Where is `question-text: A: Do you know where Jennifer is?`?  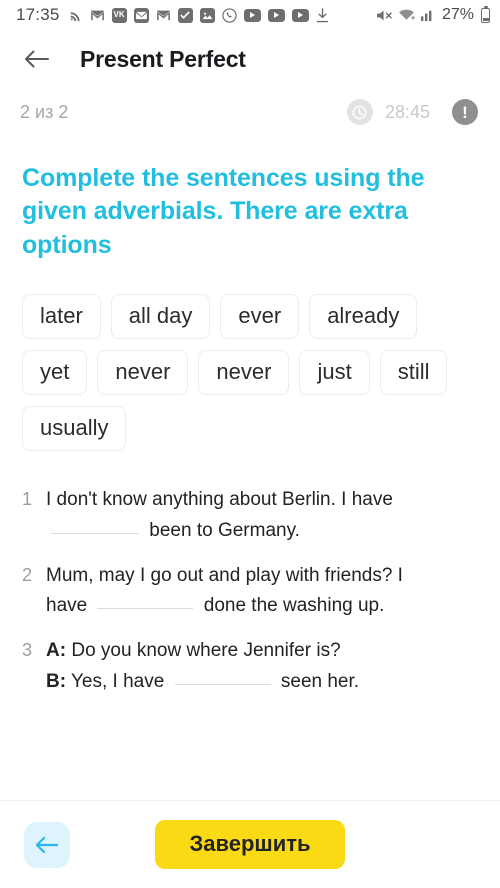
question-text: A: Do you know where Jennifer is? is located at coordinates (262, 651).